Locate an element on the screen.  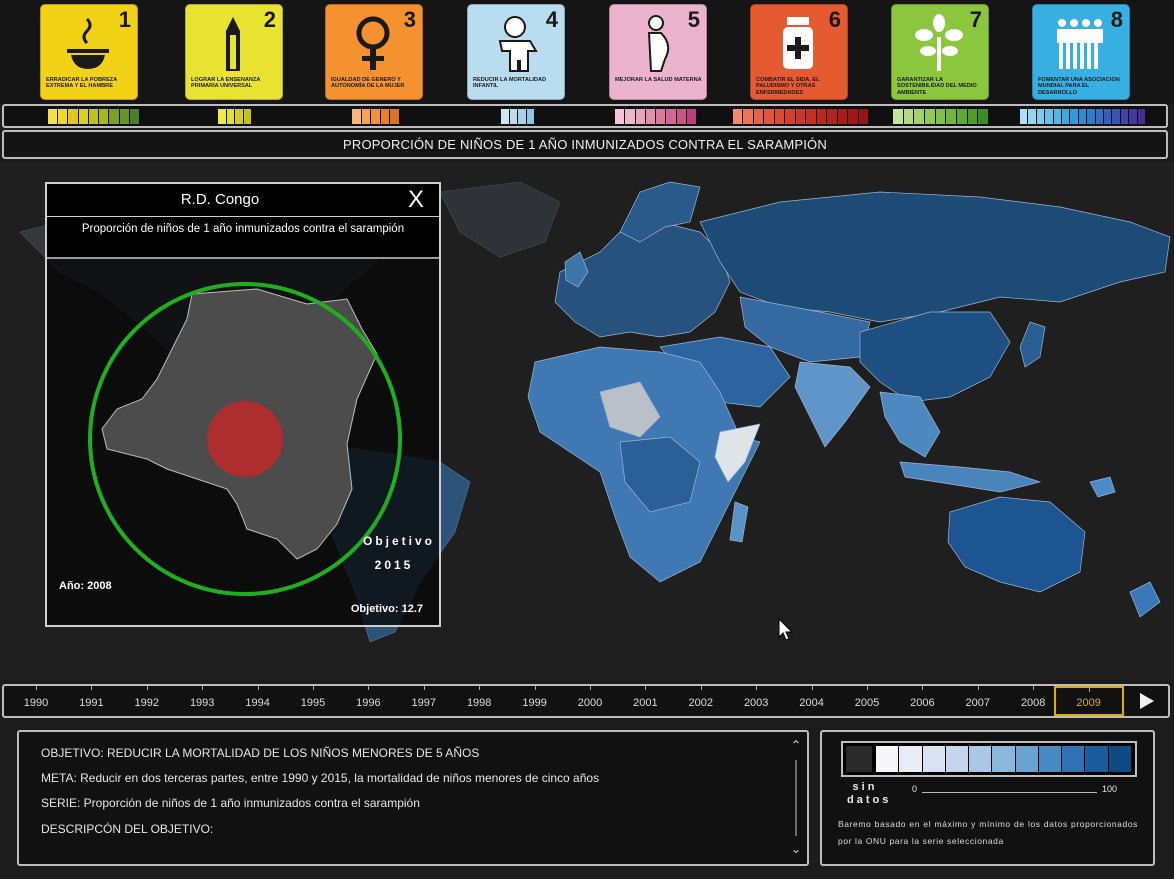
year-1999: 1999 is located at coordinates (535, 701).